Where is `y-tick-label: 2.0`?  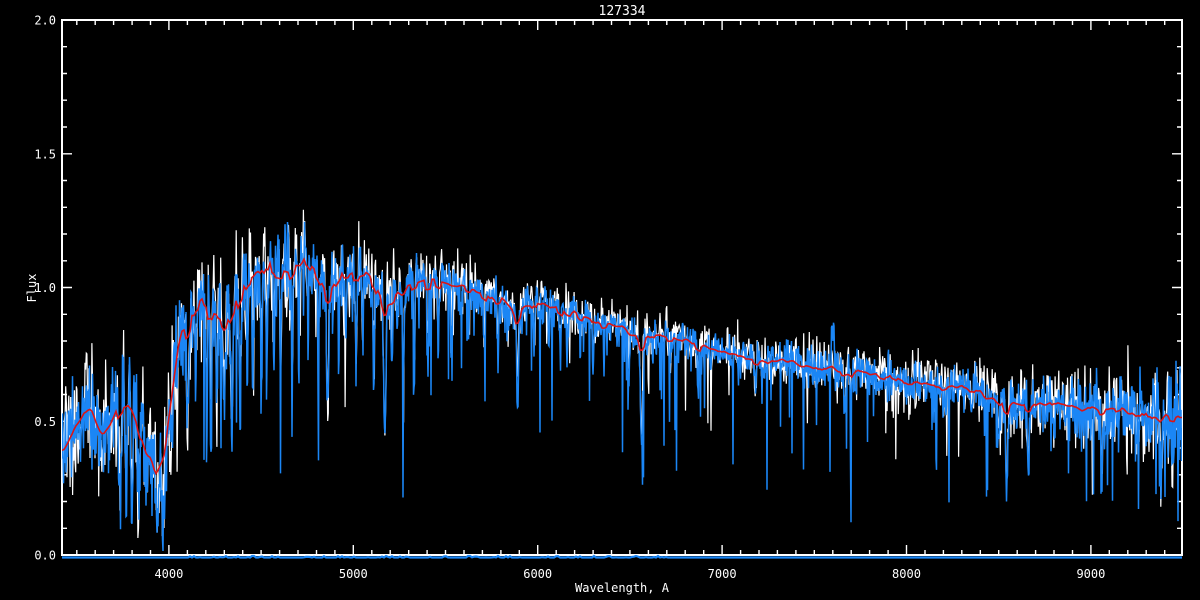 y-tick-label: 2.0 is located at coordinates (45, 21).